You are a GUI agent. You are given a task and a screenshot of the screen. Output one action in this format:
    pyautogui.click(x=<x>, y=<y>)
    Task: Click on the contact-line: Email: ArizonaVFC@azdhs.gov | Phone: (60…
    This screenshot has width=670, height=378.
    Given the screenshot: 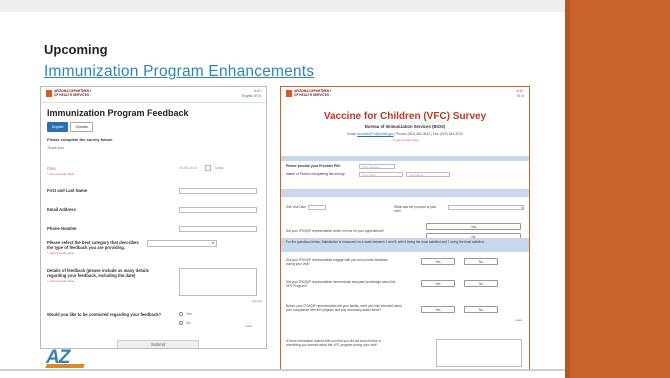 What is the action you would take?
    pyautogui.click(x=405, y=134)
    